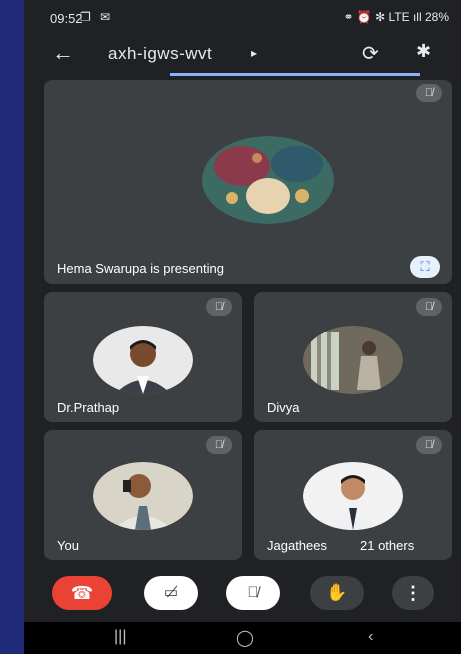 Image resolution: width=461 pixels, height=654 pixels. What do you see at coordinates (66, 18) in the screenshot?
I see `status-time: 09:52` at bounding box center [66, 18].